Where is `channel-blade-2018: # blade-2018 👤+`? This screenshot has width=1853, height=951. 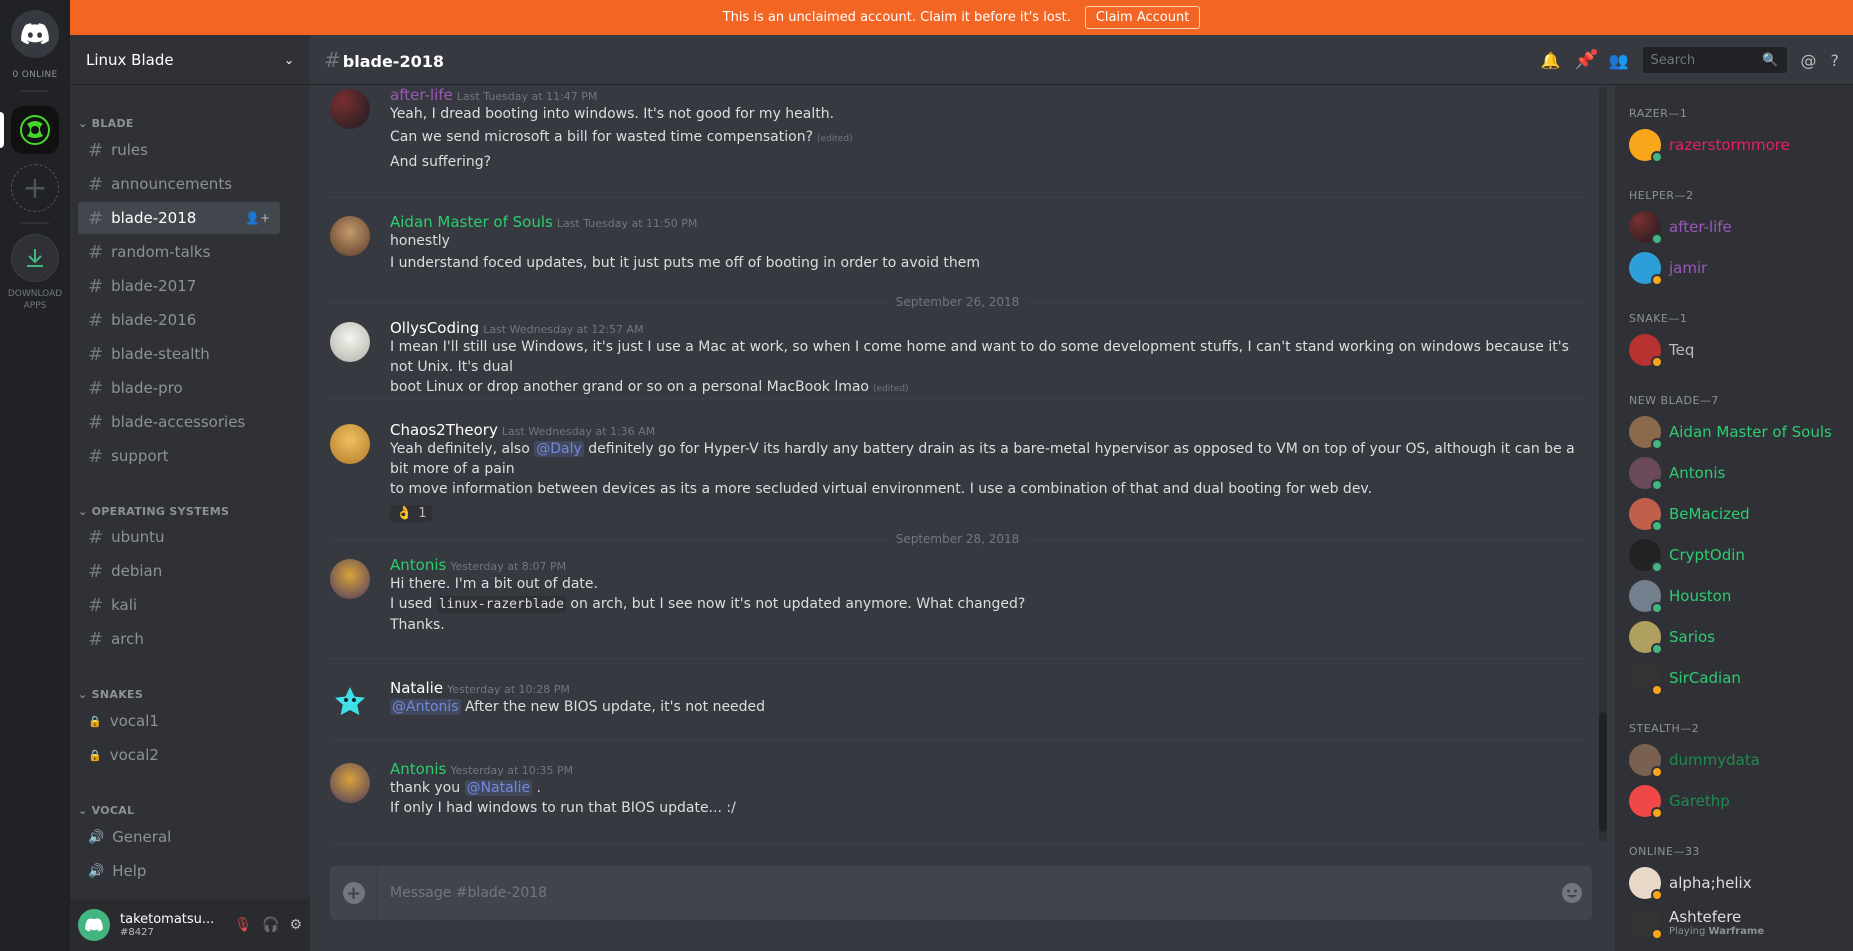 channel-blade-2018: # blade-2018 👤+ is located at coordinates (179, 218).